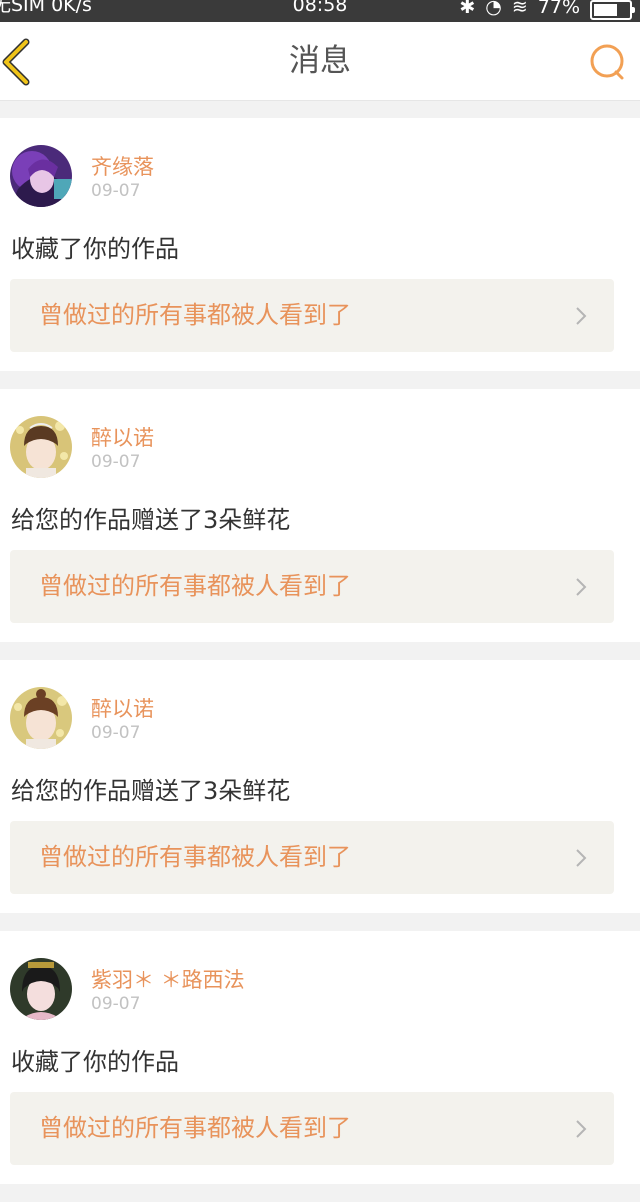 The height and width of the screenshot is (1202, 640). I want to click on nav-bar: 消息, so click(320, 61).